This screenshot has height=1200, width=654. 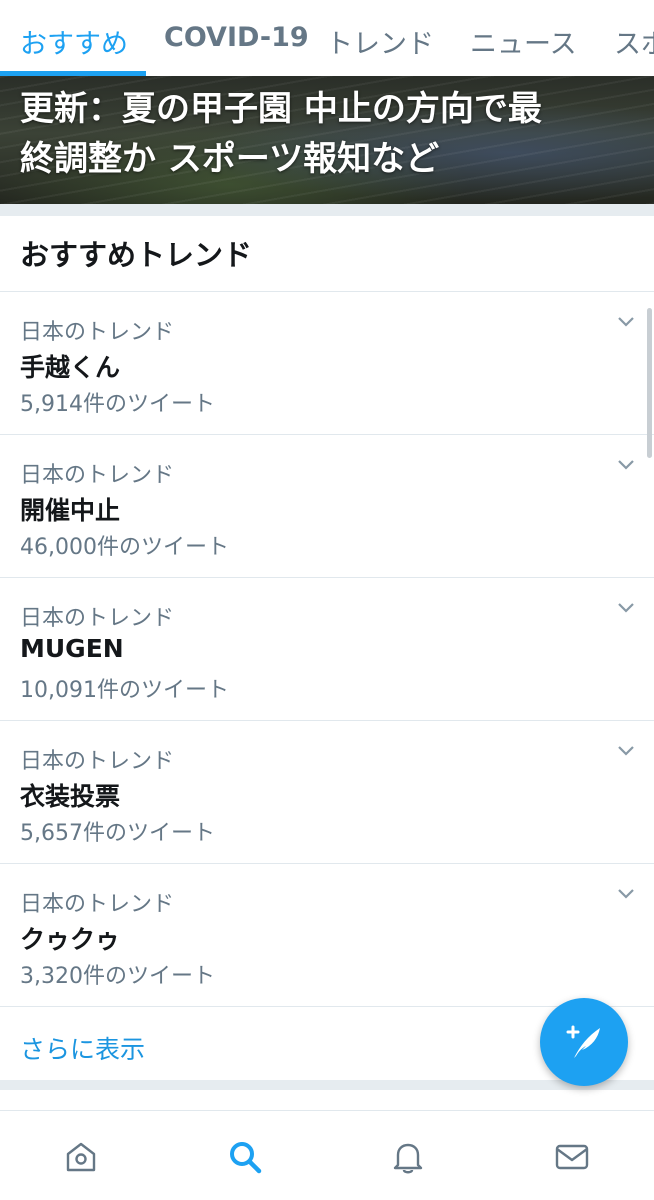 I want to click on trend-name: 衣装投票, so click(x=70, y=796).